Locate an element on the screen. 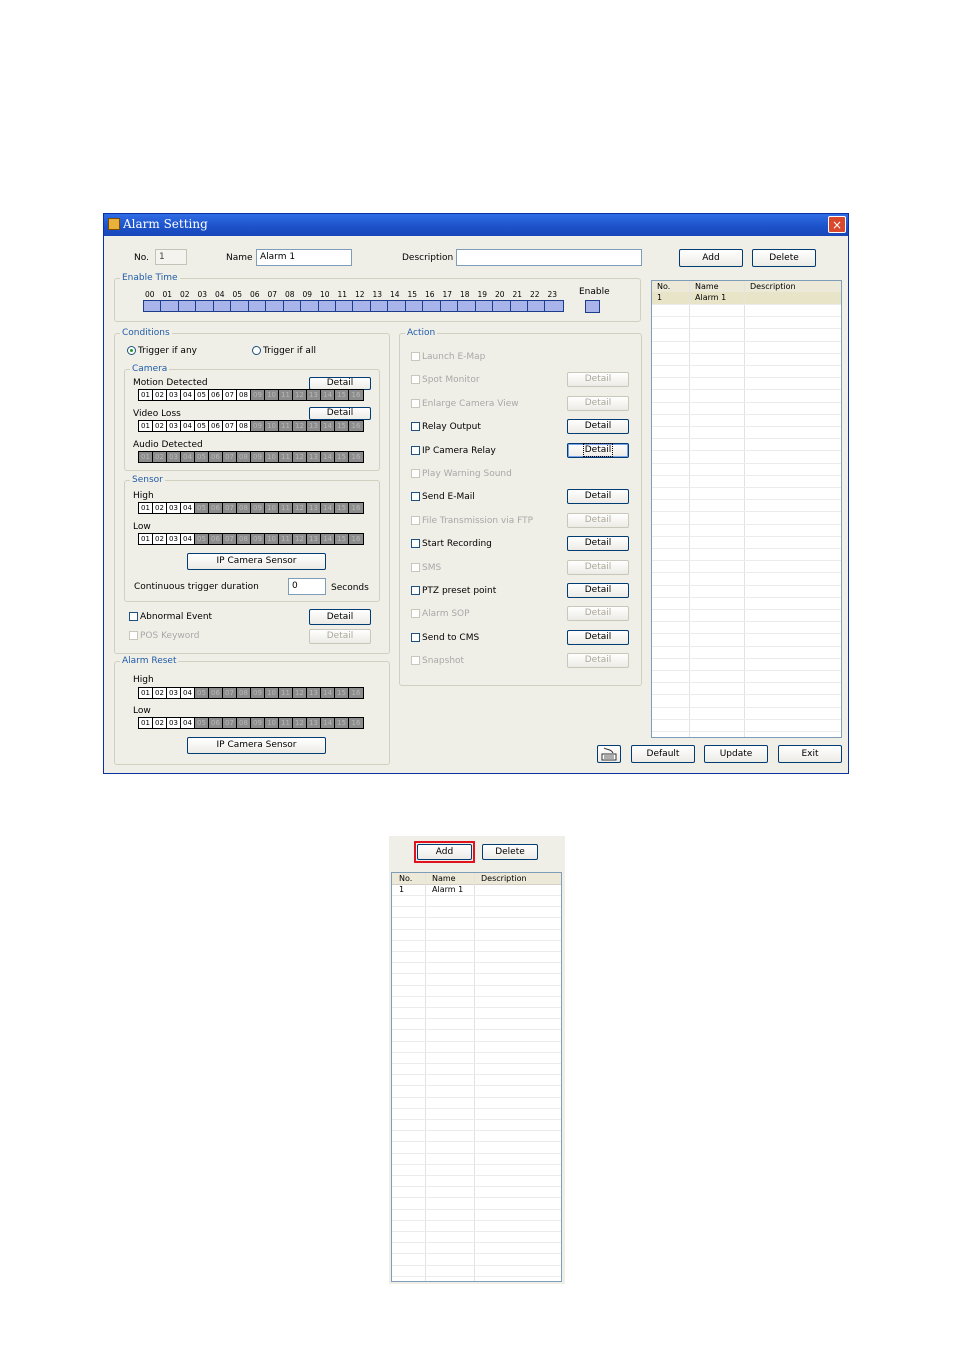 Image resolution: width=954 pixels, height=1350 pixels. col-description: Description is located at coordinates (770, 286).